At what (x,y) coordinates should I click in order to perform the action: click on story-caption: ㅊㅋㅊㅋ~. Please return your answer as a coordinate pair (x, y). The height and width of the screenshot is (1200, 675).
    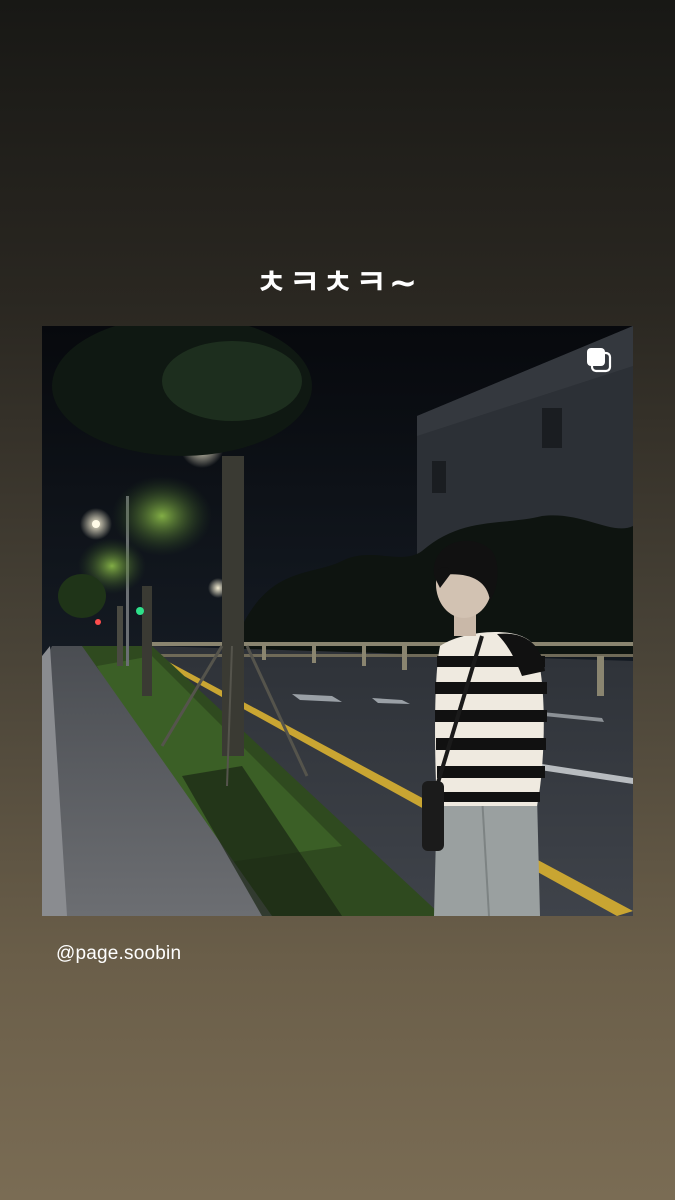
    Looking at the image, I should click on (337, 283).